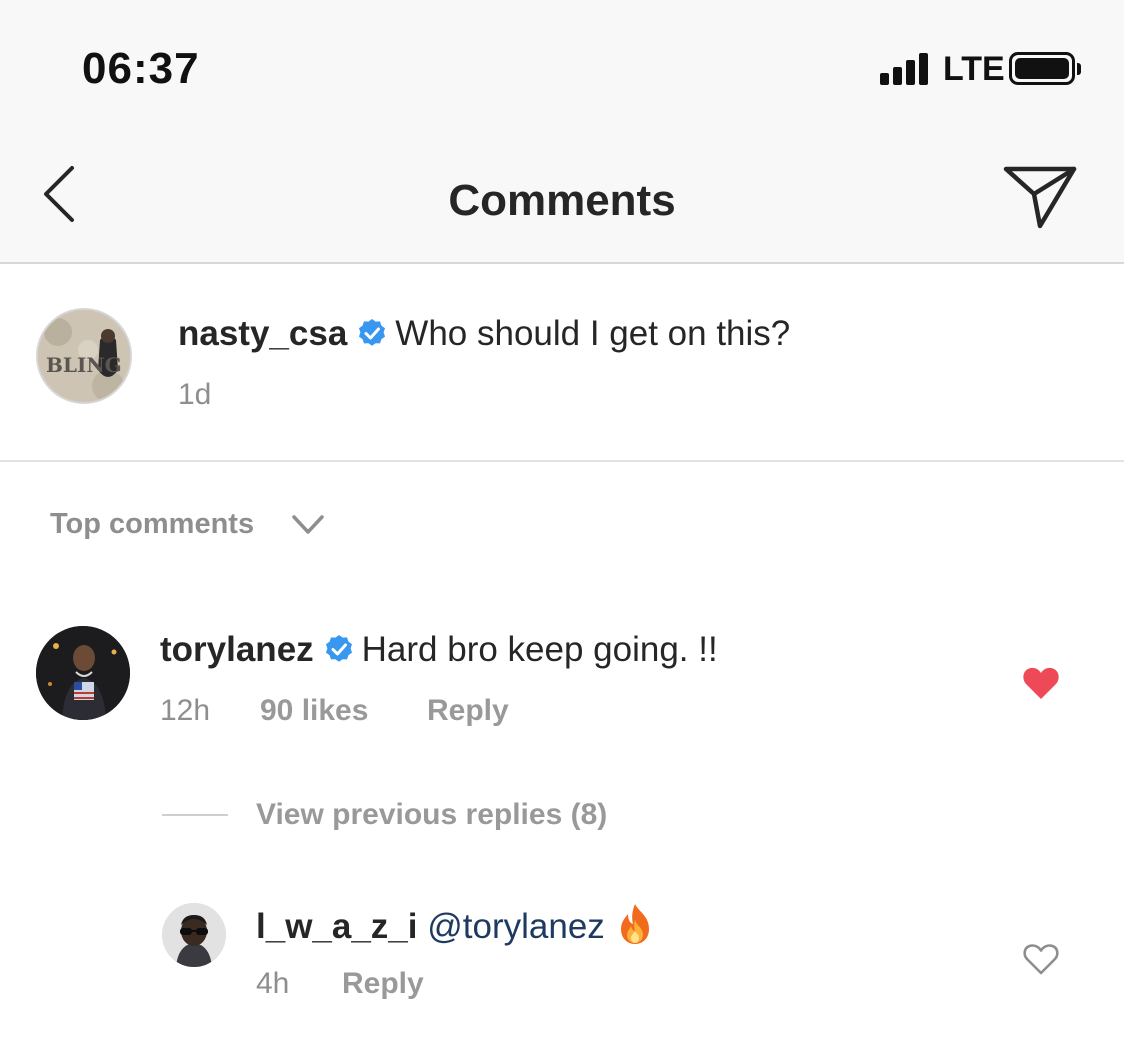 The height and width of the screenshot is (1047, 1124). I want to click on avatar-image: BLING, so click(84, 356).